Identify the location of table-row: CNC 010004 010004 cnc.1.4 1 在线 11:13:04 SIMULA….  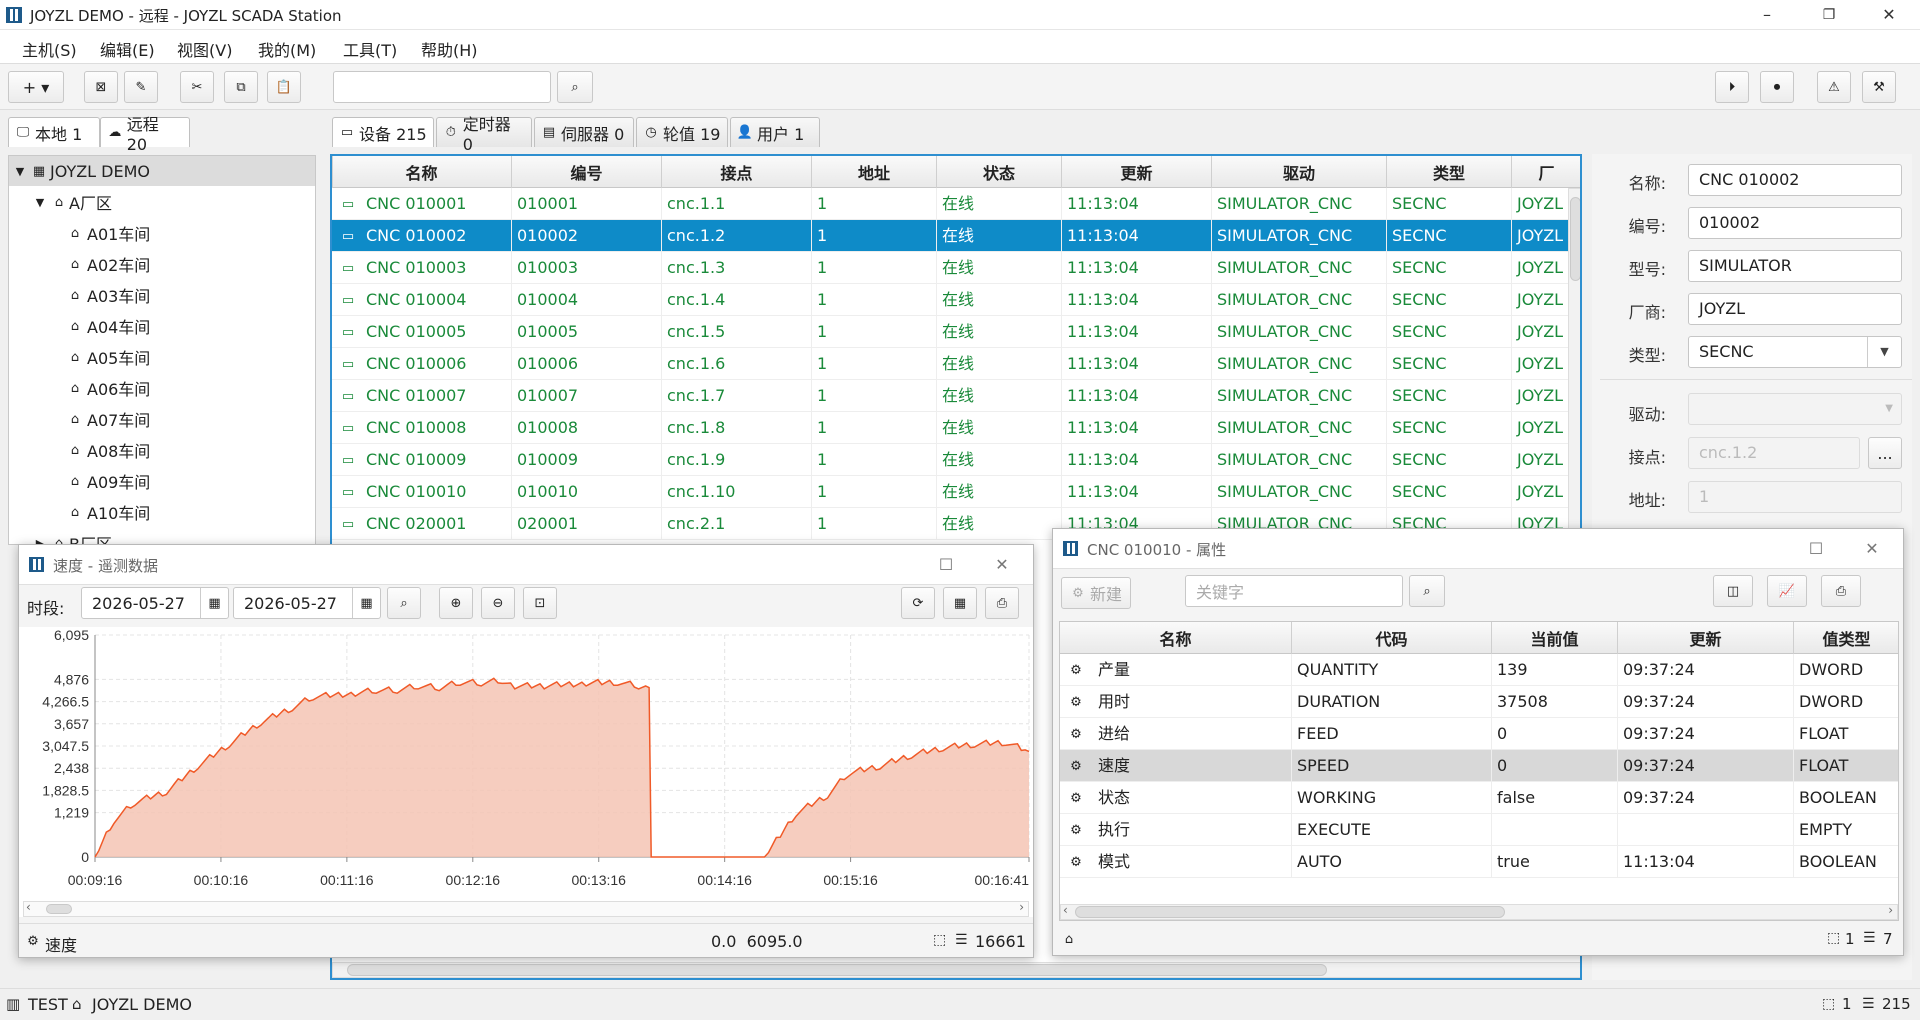
(950, 300).